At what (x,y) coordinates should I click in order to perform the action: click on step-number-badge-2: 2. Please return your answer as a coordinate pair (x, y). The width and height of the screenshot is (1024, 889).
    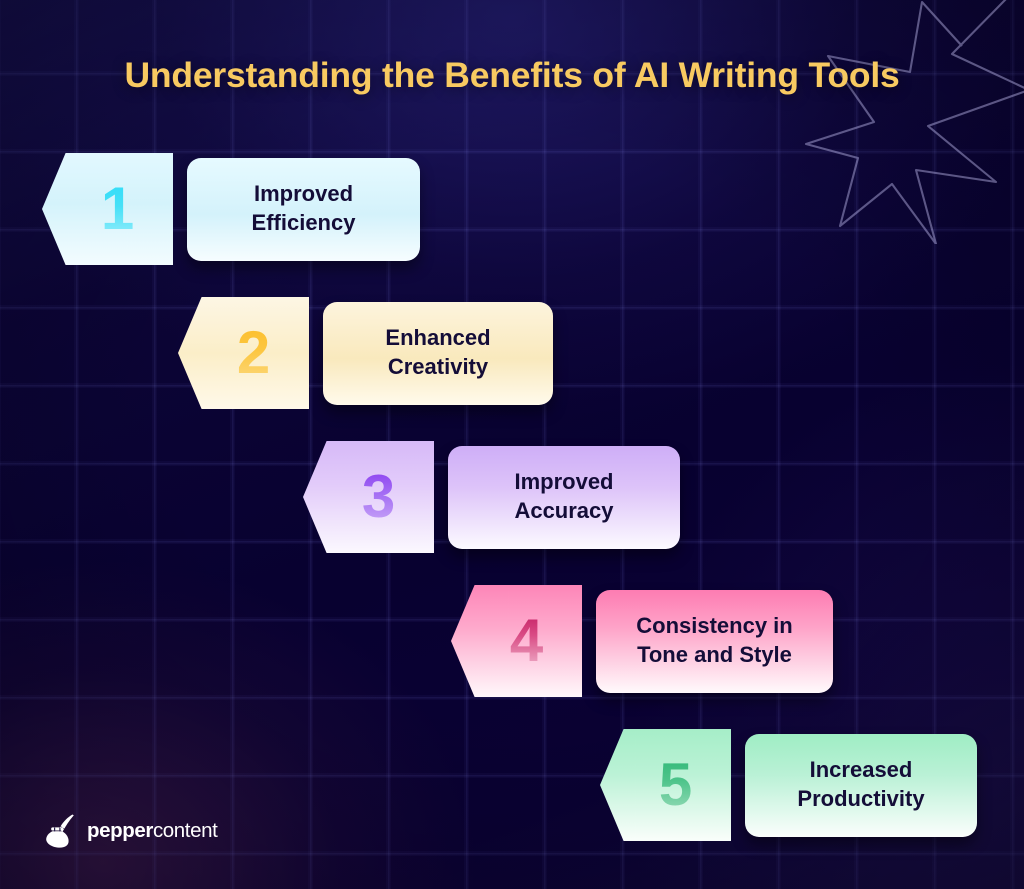
    Looking at the image, I should click on (243, 353).